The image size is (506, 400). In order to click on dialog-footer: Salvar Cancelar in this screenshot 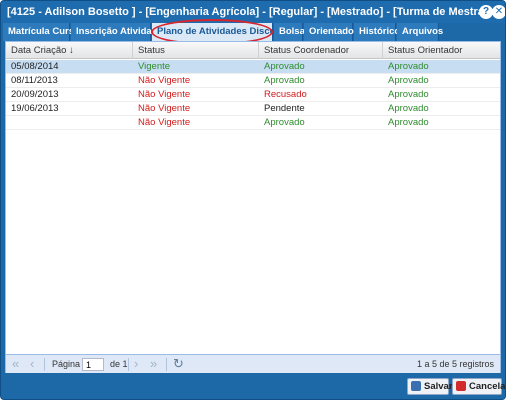, I will do `click(253, 386)`.